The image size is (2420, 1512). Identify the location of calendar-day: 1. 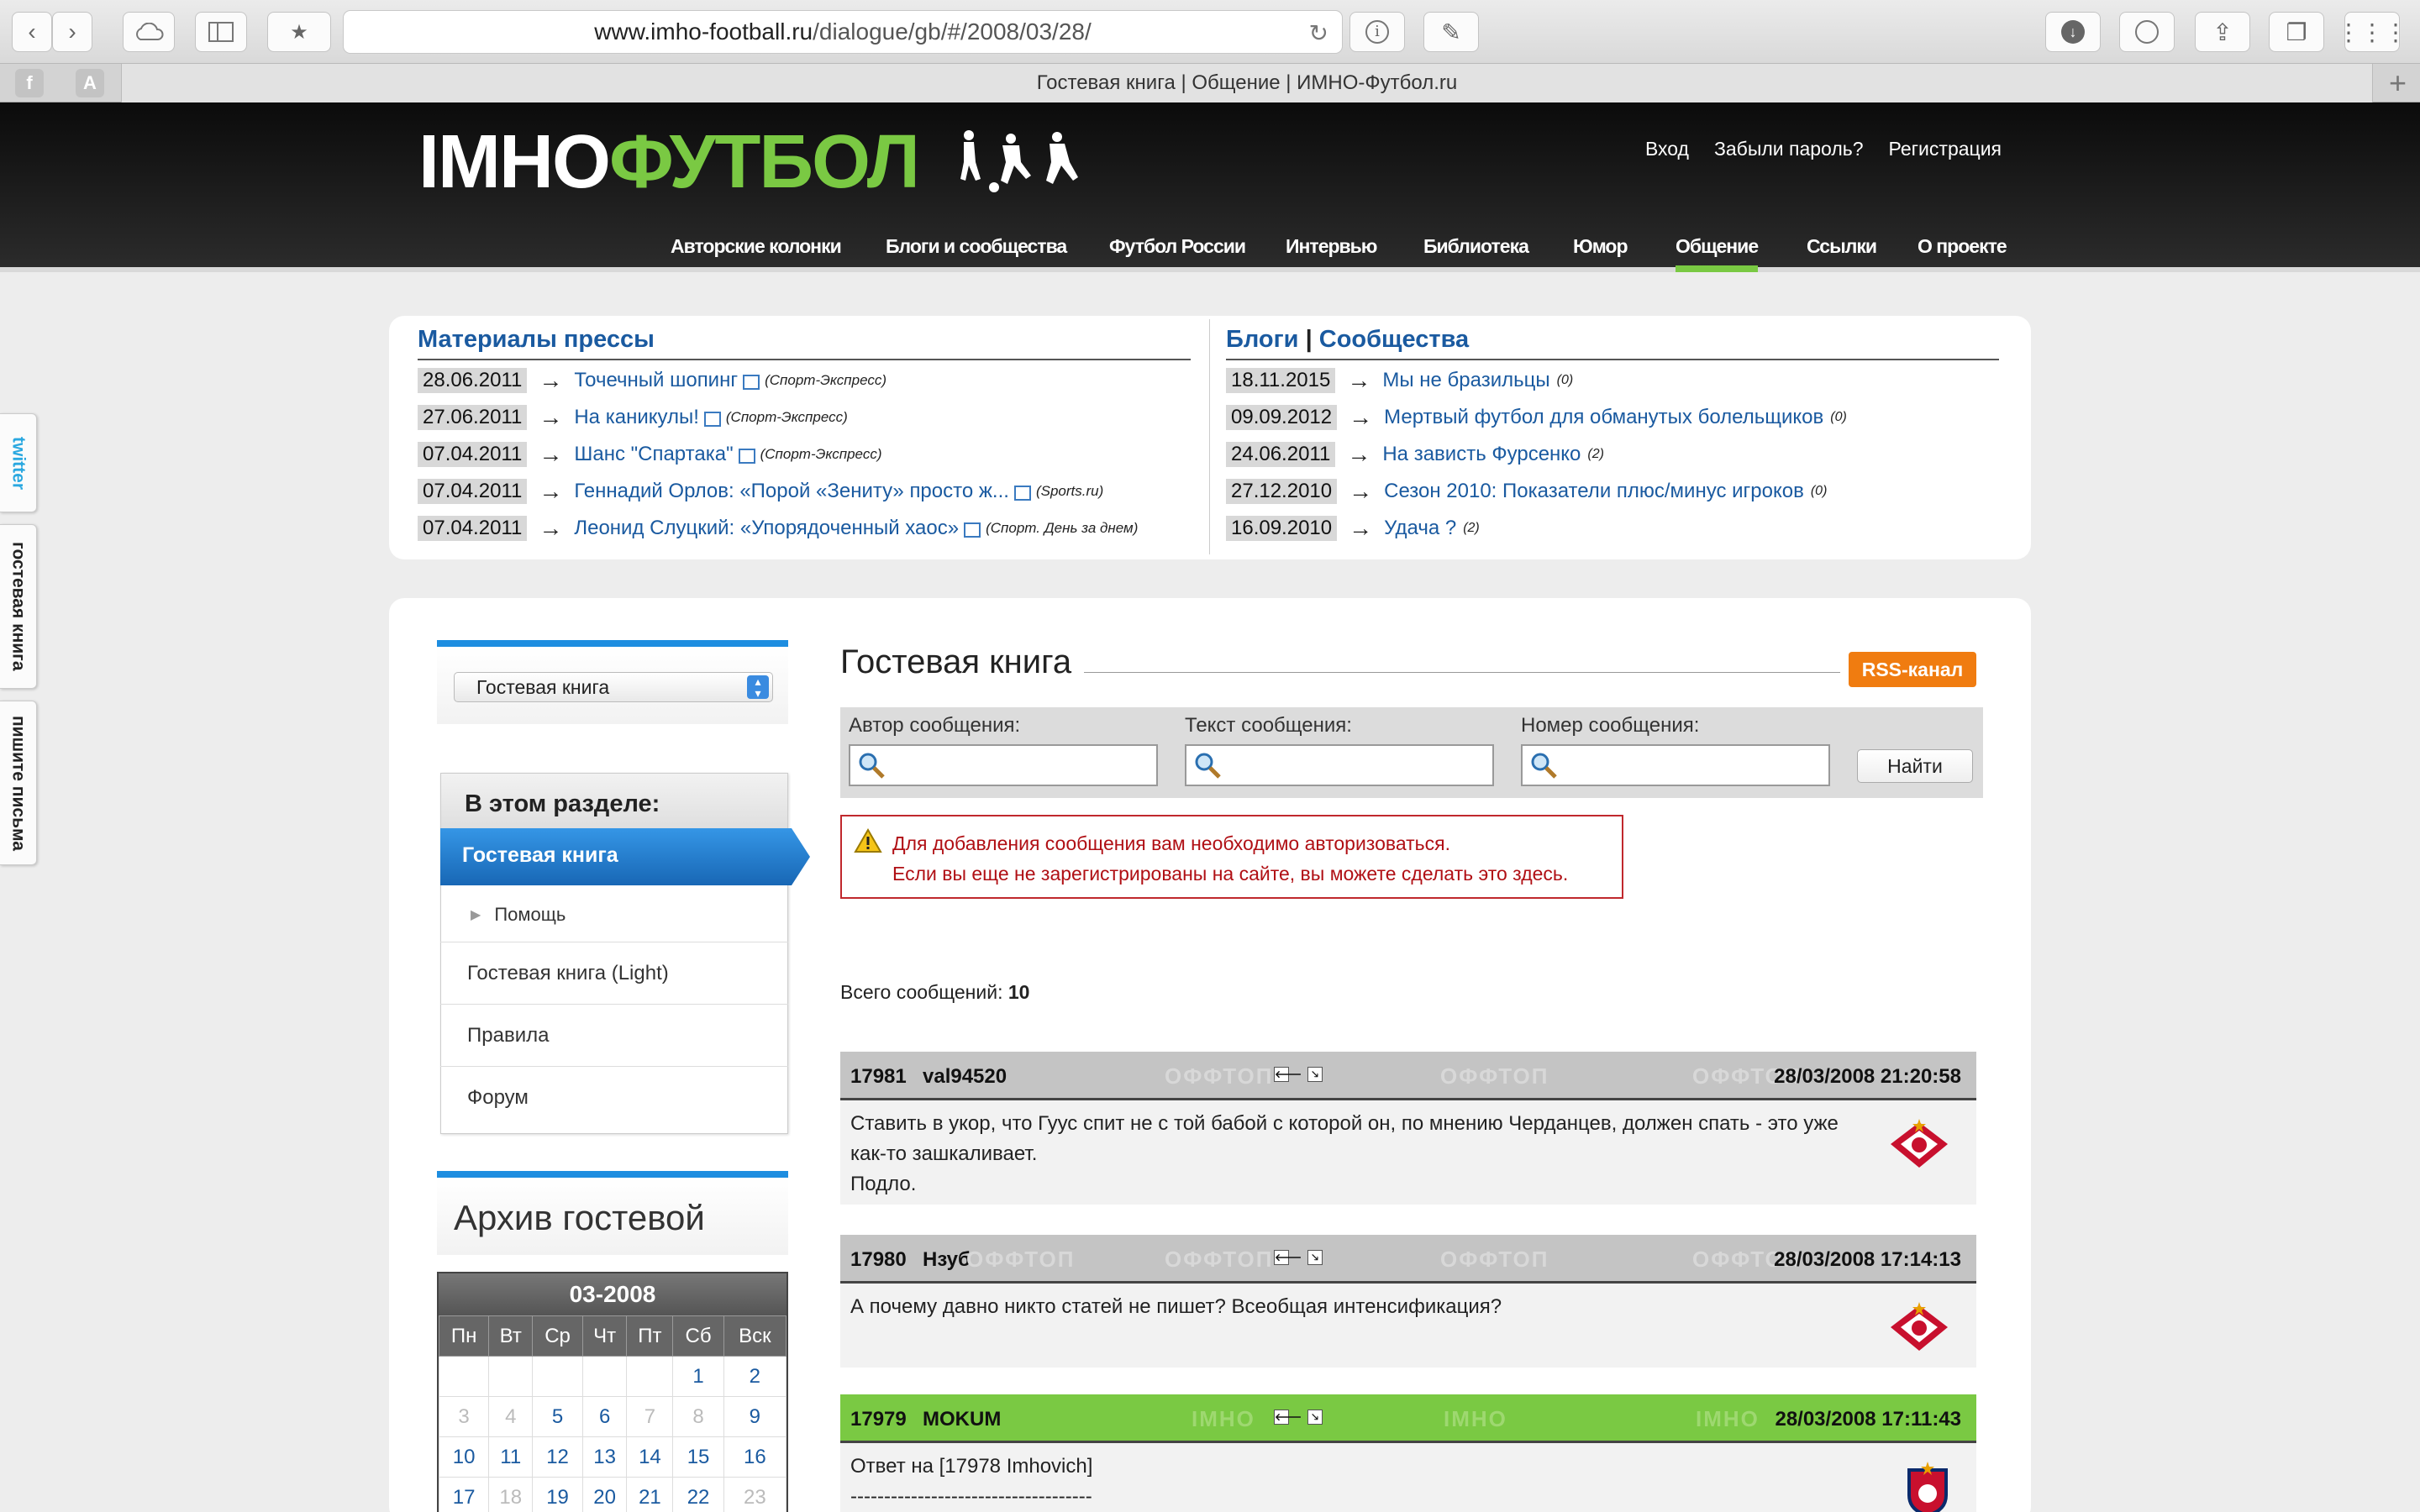
(698, 1376).